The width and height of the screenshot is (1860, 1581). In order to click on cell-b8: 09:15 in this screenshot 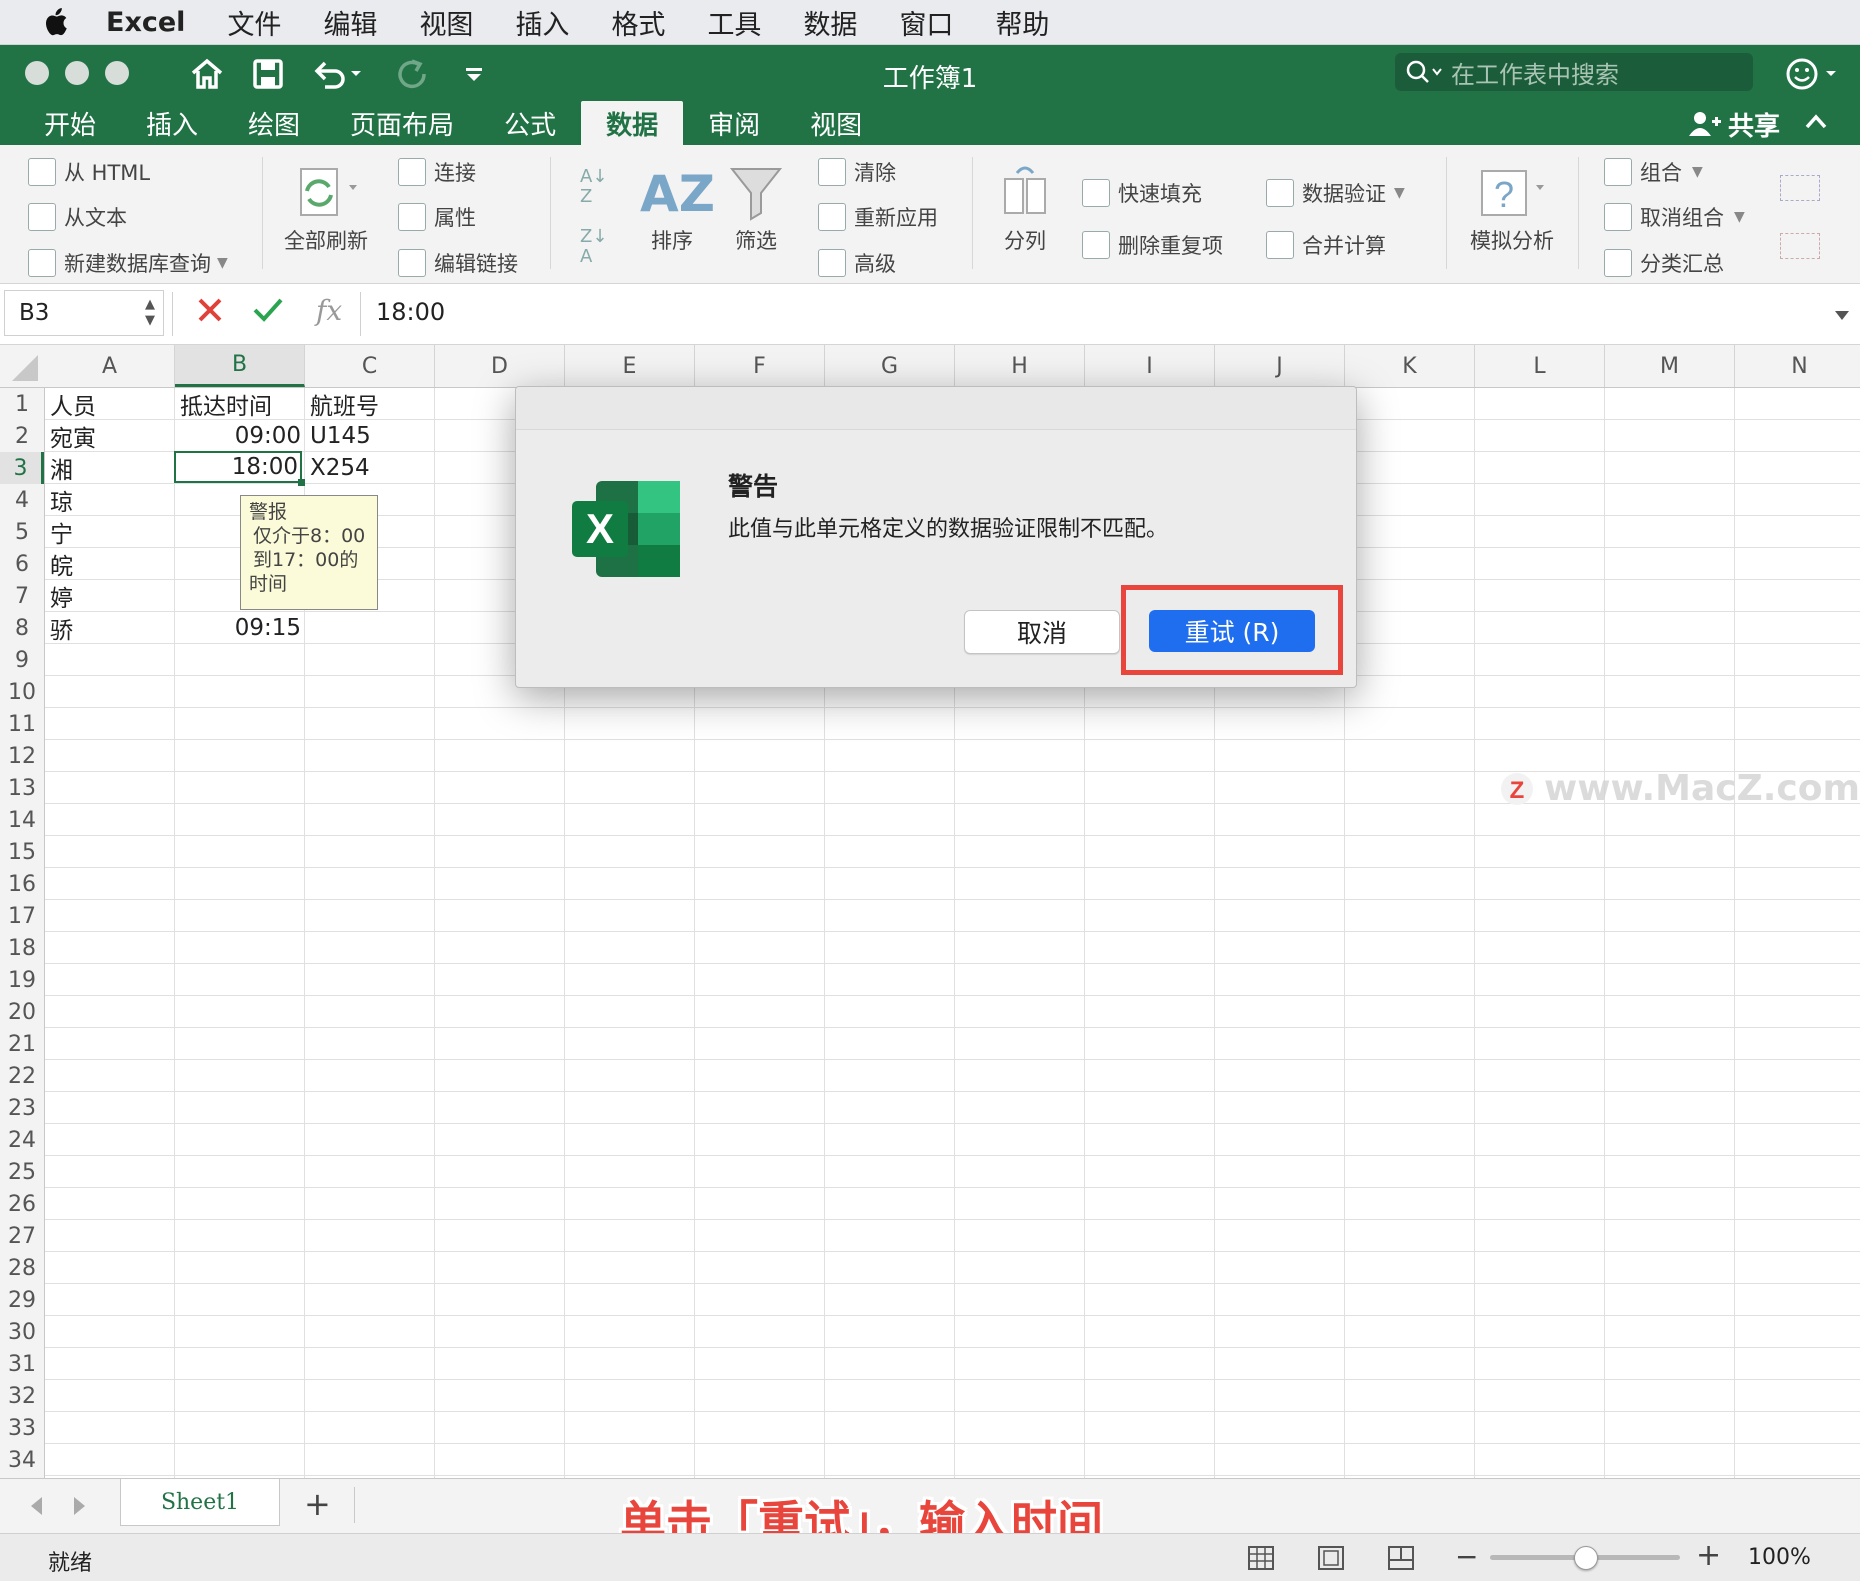, I will do `click(238, 628)`.